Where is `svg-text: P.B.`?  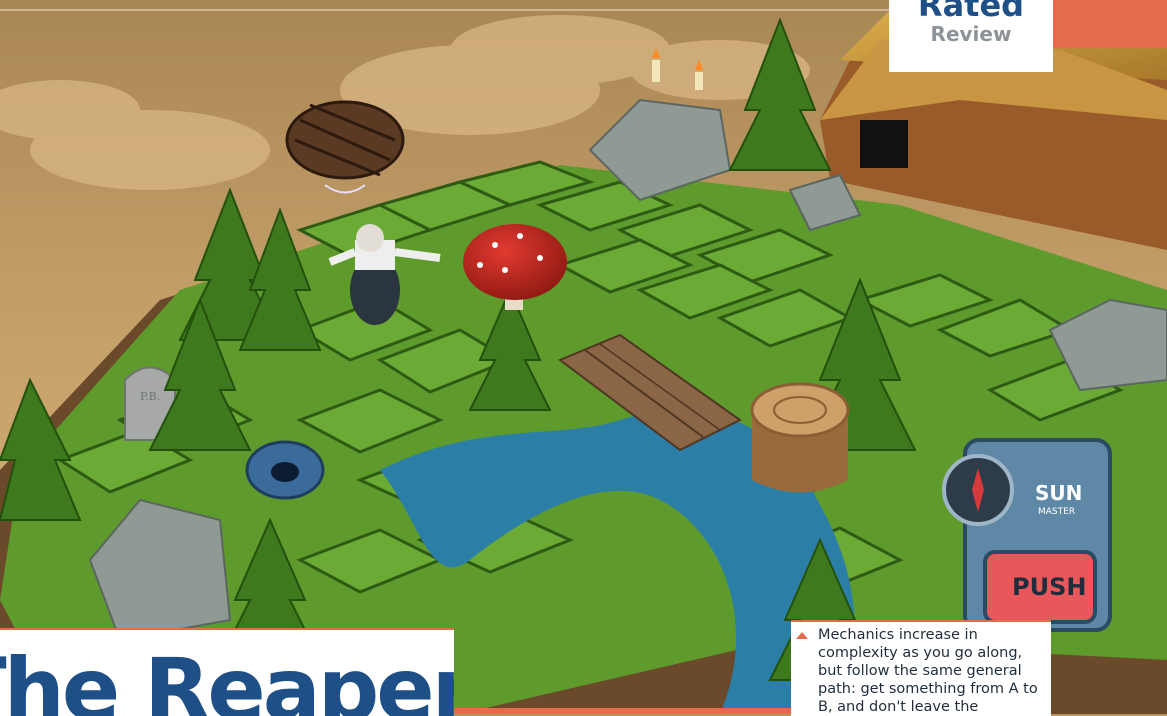 svg-text: P.B. is located at coordinates (150, 396).